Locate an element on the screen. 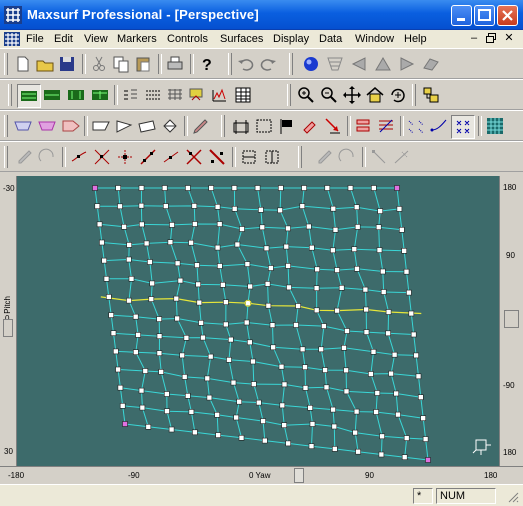 The height and width of the screenshot is (506, 523). trim-region-icon is located at coordinates (264, 126).